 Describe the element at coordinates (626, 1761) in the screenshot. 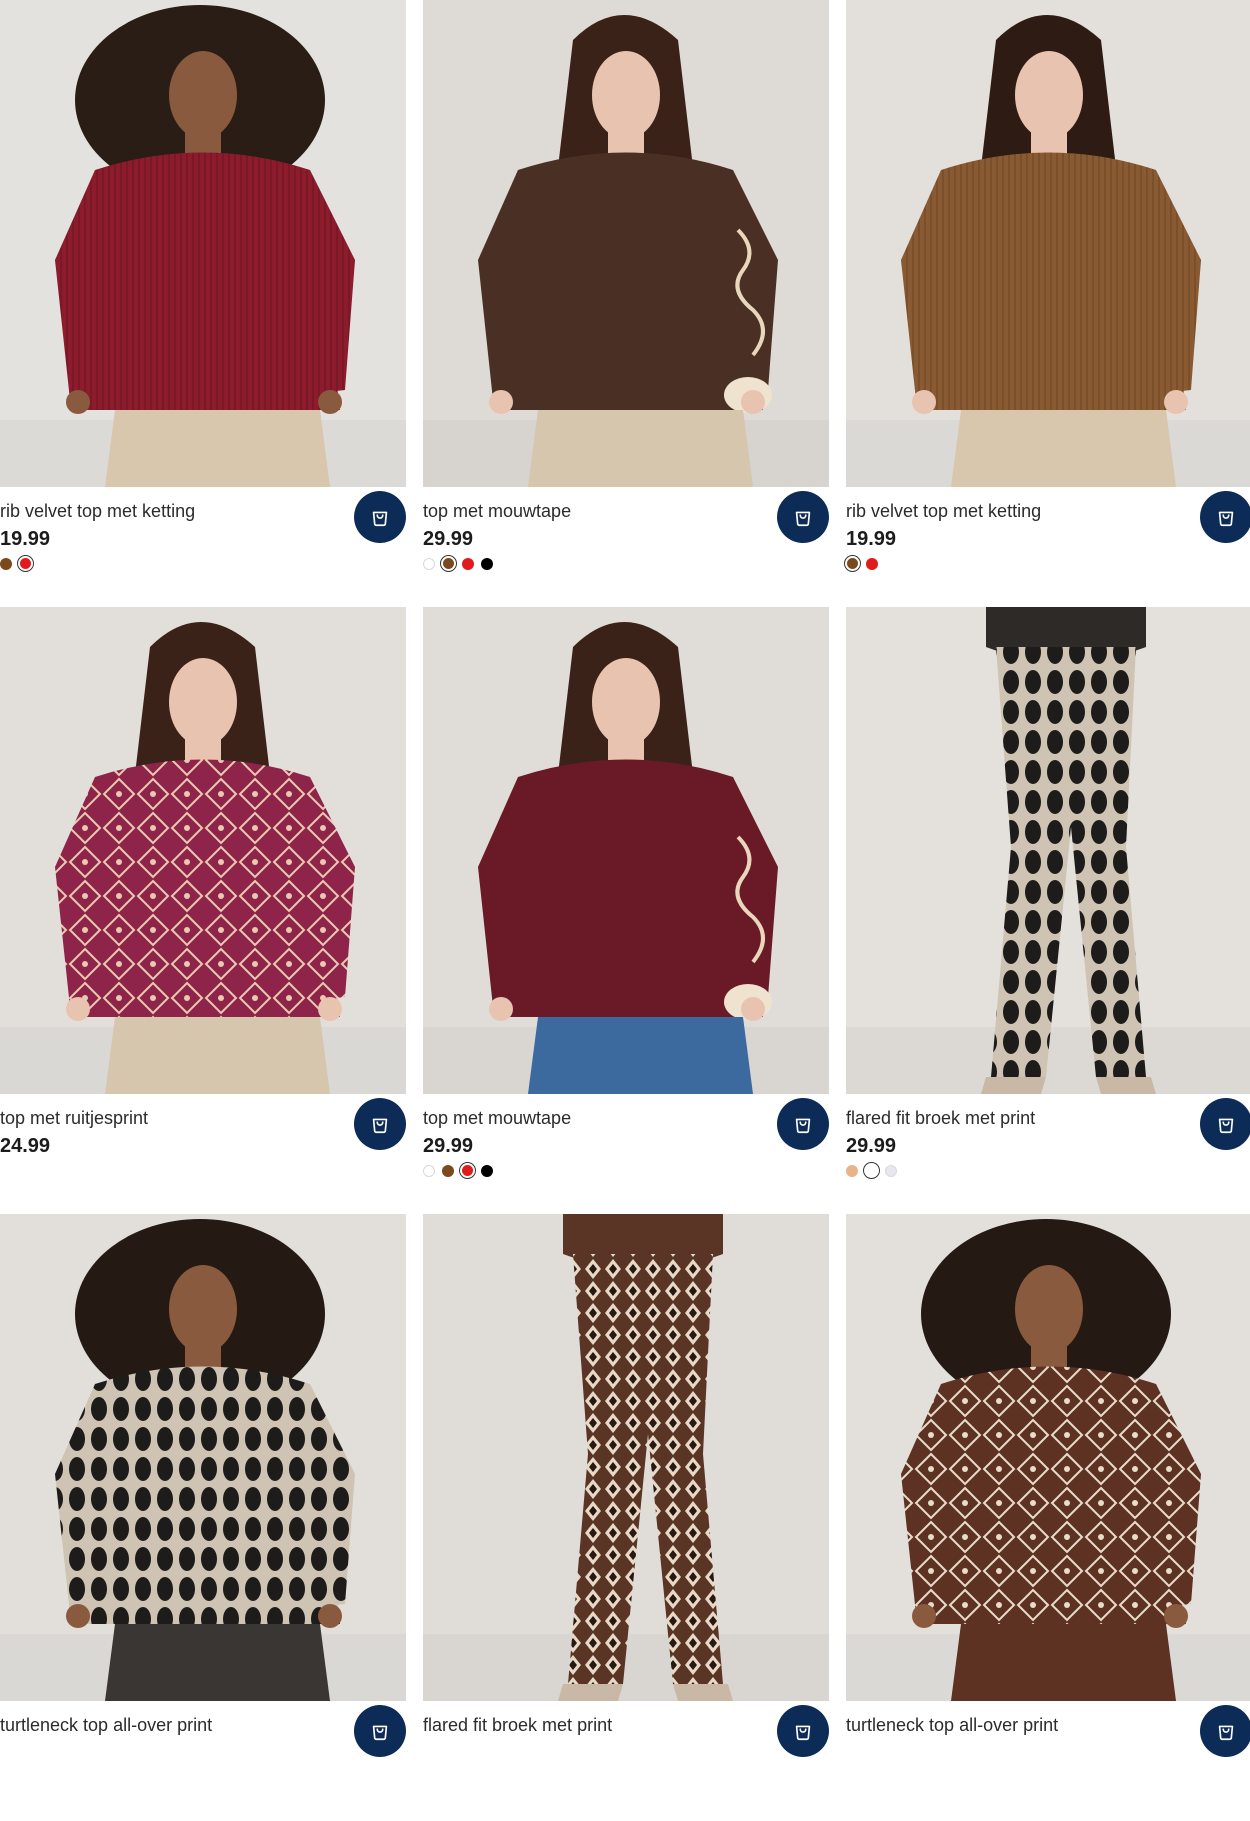

I see `product-info: flared fit broek met print` at that location.